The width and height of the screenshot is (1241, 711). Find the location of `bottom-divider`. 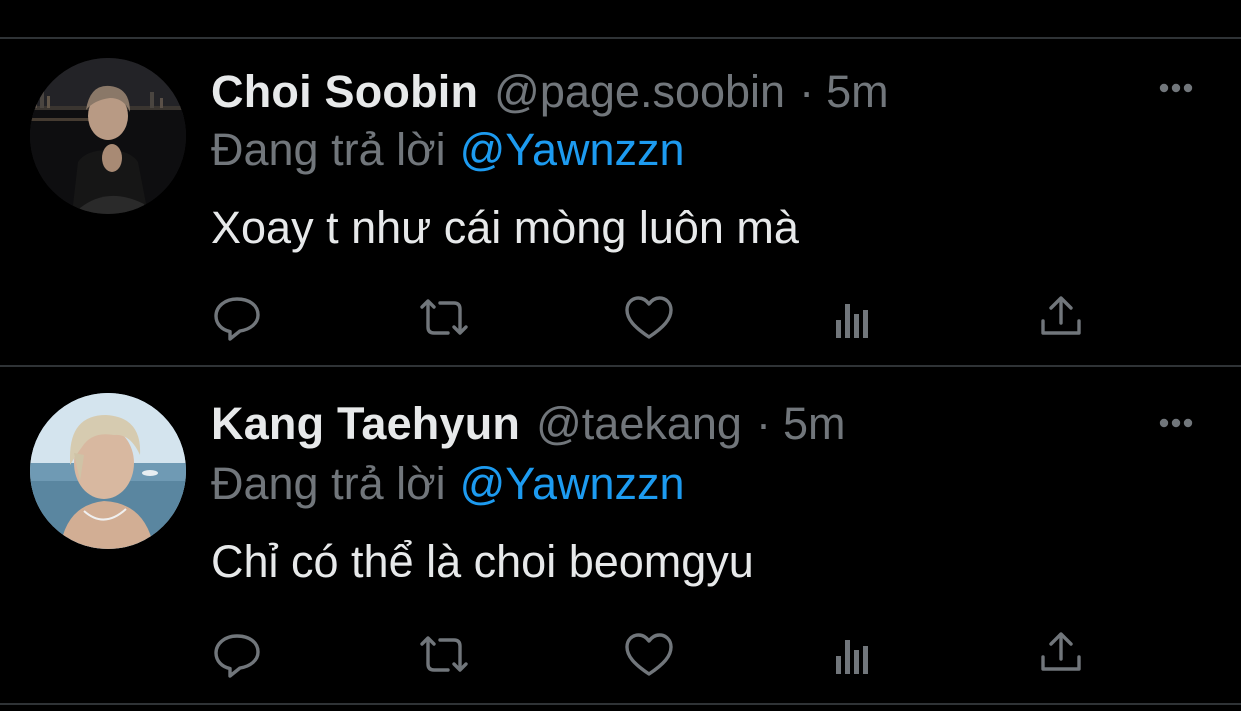

bottom-divider is located at coordinates (620, 704).